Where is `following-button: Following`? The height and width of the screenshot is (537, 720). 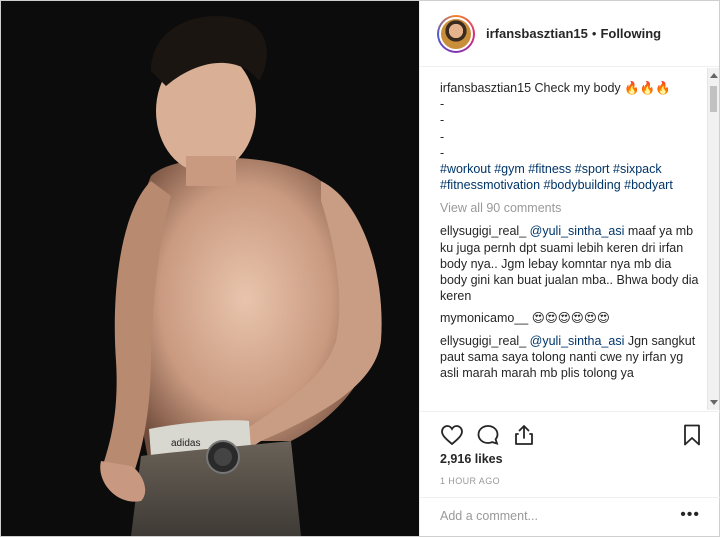 following-button: Following is located at coordinates (630, 33).